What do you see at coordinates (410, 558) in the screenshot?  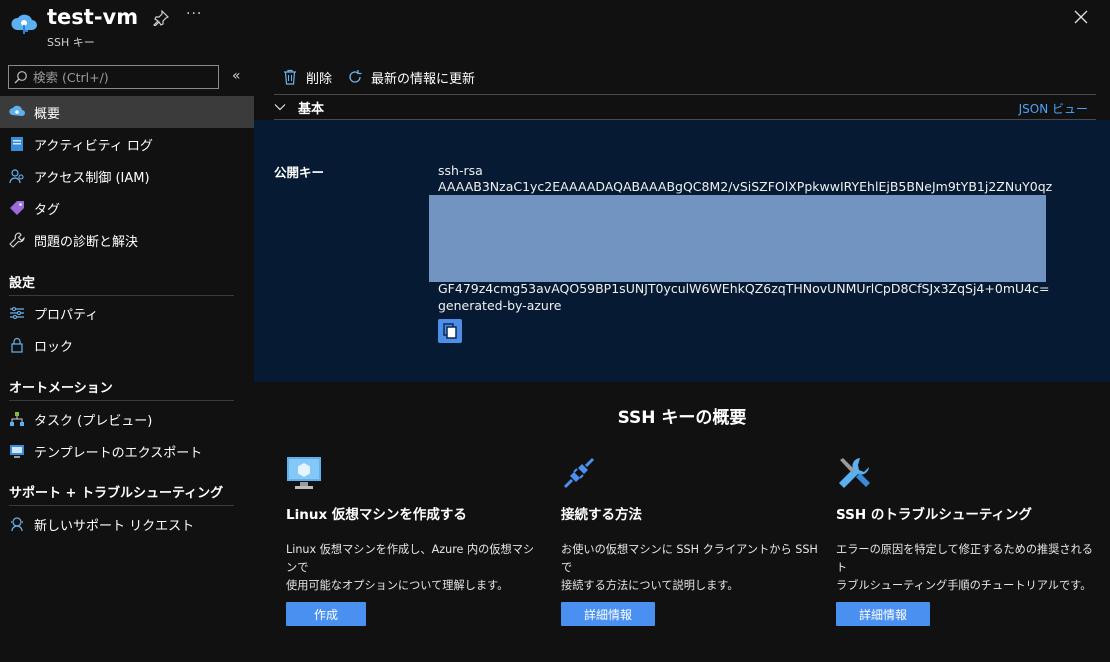 I see `card-description-line: Linux 仮想マシンを作成し、Azure 内の仮想マシンで` at bounding box center [410, 558].